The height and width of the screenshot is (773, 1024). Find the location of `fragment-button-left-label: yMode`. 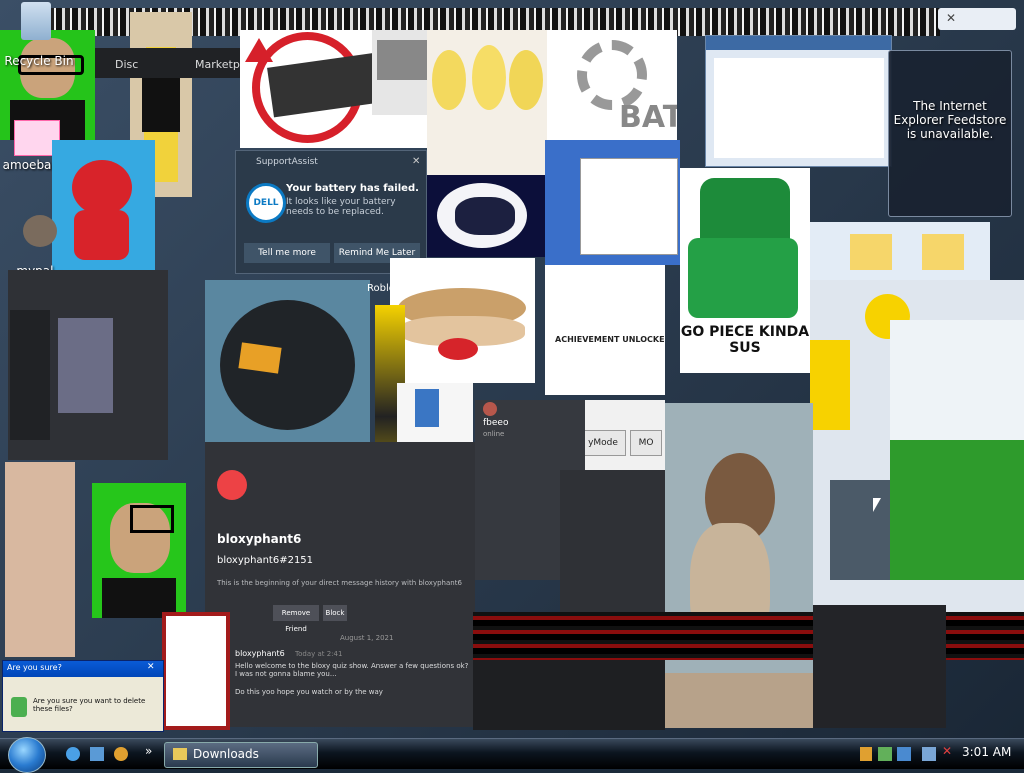

fragment-button-left-label: yMode is located at coordinates (603, 443).